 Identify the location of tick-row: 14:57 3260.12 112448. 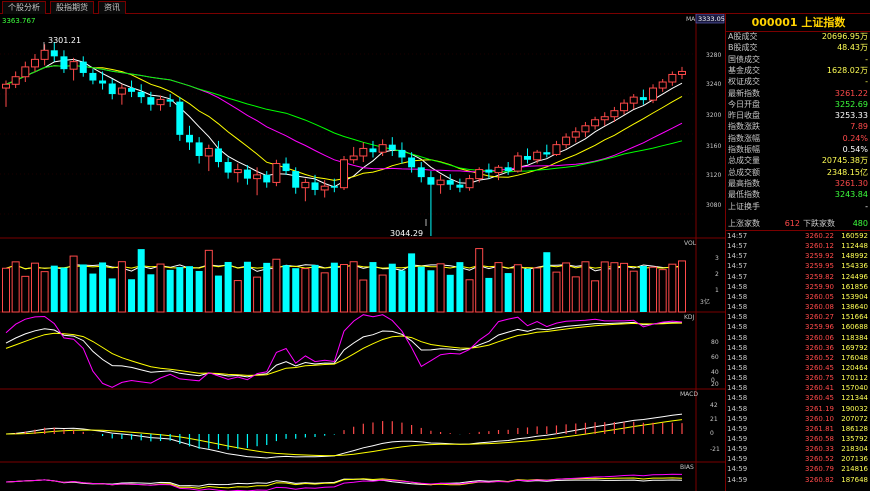
(798, 246).